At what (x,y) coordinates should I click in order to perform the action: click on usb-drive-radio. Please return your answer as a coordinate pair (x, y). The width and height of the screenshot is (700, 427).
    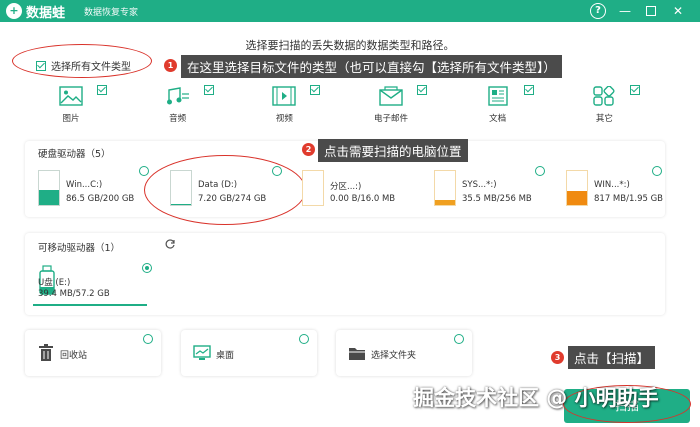
    Looking at the image, I should click on (147, 268).